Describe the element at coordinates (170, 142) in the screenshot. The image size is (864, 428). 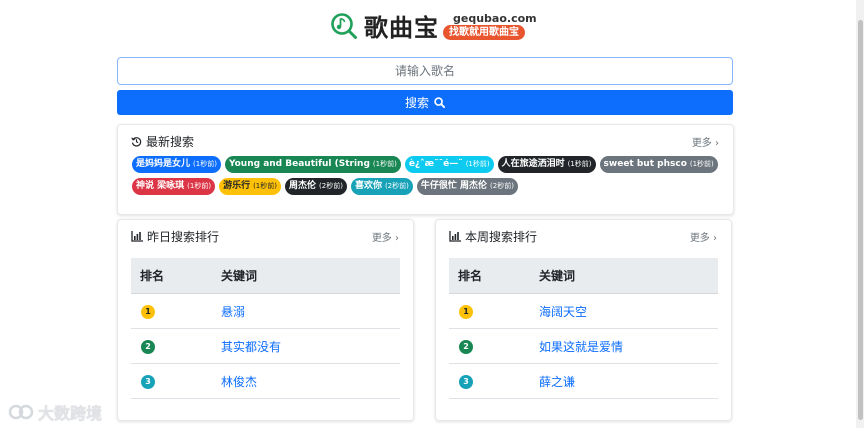
I see `recent-searches-title: 最新搜索` at that location.